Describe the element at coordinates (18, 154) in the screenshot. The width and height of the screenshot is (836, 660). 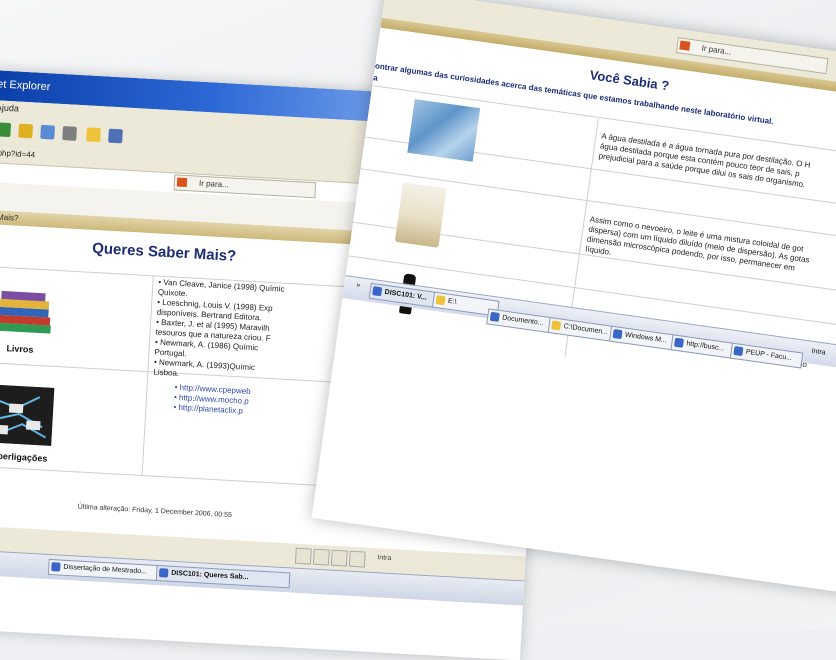
I see `address-url: s.php?id=44` at that location.